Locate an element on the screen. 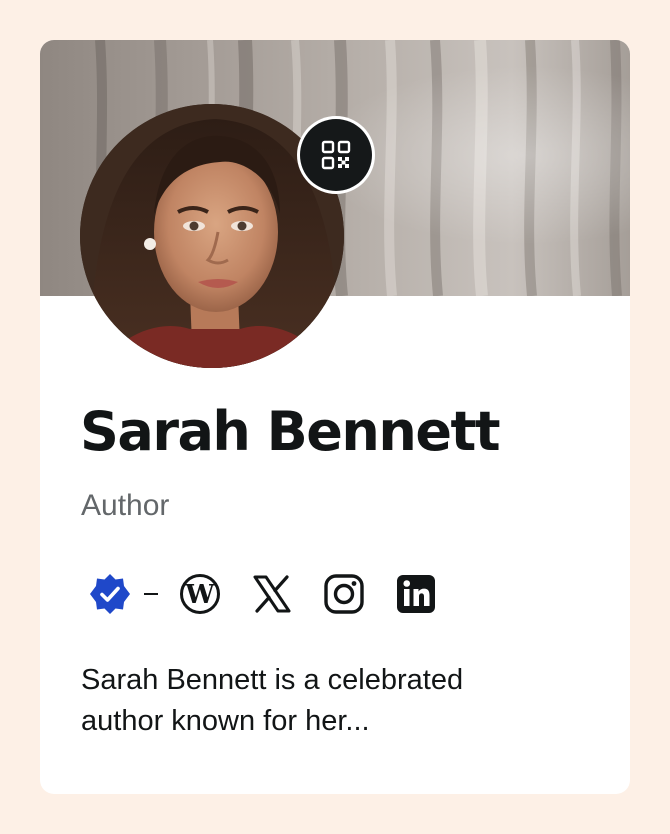 The width and height of the screenshot is (670, 834). verified-badge-icon is located at coordinates (110, 594).